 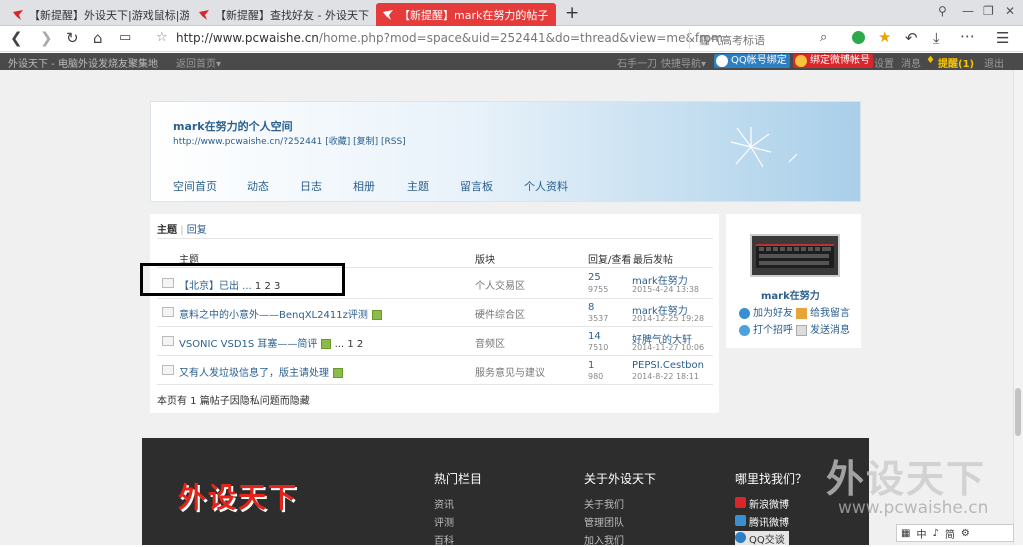 What do you see at coordinates (637, 62) in the screenshot?
I see `username-link: 石手一刀` at bounding box center [637, 62].